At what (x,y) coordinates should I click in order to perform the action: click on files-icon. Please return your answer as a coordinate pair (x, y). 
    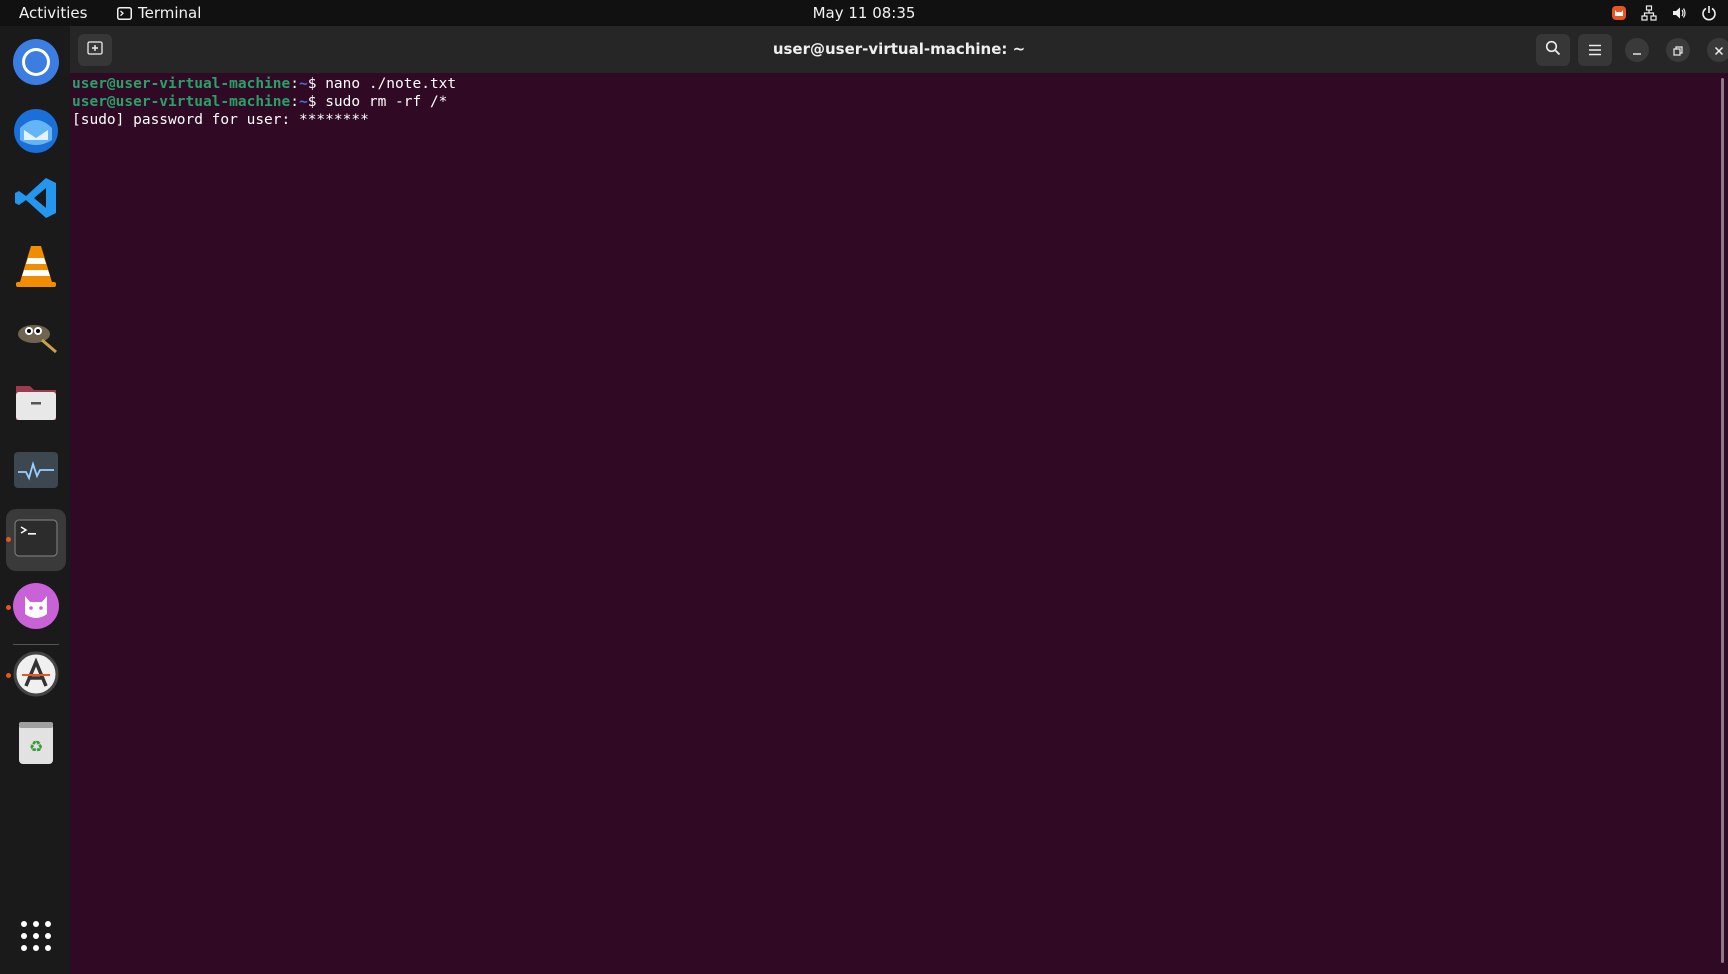
    Looking at the image, I should click on (36, 404).